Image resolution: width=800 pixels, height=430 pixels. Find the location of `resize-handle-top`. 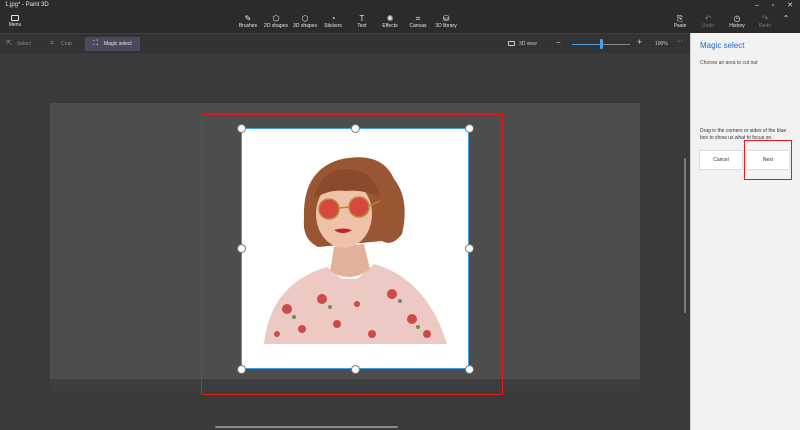

resize-handle-top is located at coordinates (355, 128).